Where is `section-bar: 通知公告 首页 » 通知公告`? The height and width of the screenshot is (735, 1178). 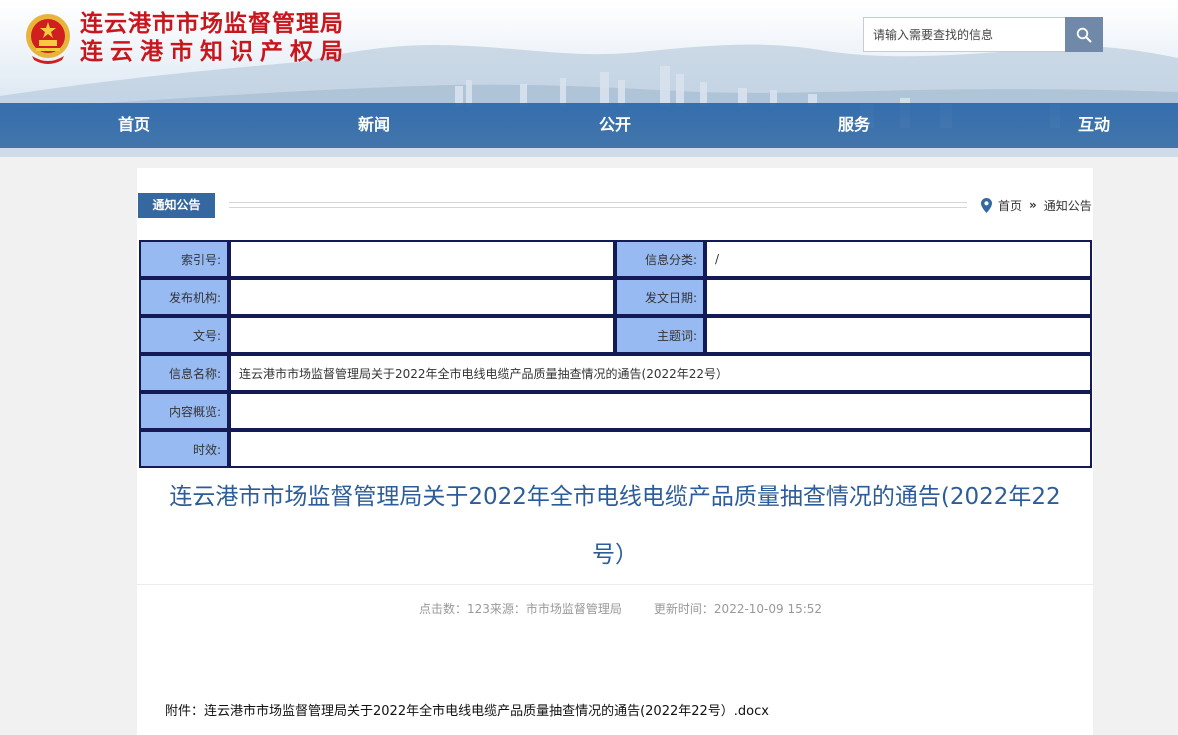
section-bar: 通知公告 首页 » 通知公告 is located at coordinates (615, 205).